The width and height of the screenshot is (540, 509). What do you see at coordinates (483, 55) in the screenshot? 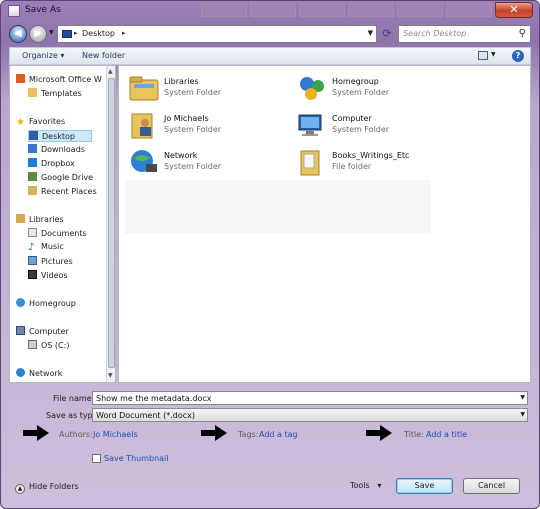
I see `view-icon` at bounding box center [483, 55].